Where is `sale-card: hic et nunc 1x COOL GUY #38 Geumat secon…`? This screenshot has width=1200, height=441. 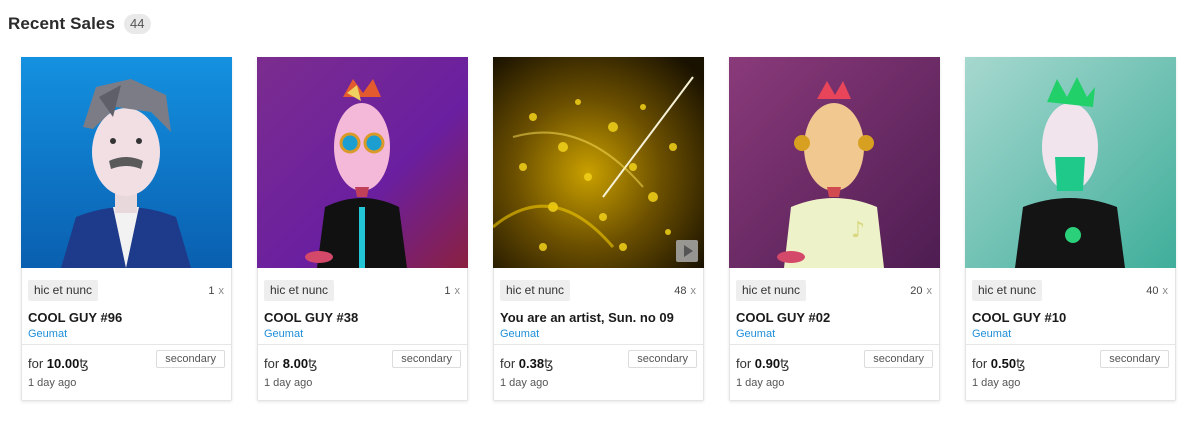 sale-card: hic et nunc 1x COOL GUY #38 Geumat secon… is located at coordinates (362, 229).